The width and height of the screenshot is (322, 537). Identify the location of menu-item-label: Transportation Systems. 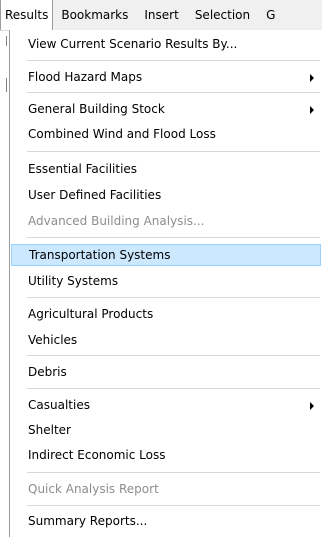
(100, 255).